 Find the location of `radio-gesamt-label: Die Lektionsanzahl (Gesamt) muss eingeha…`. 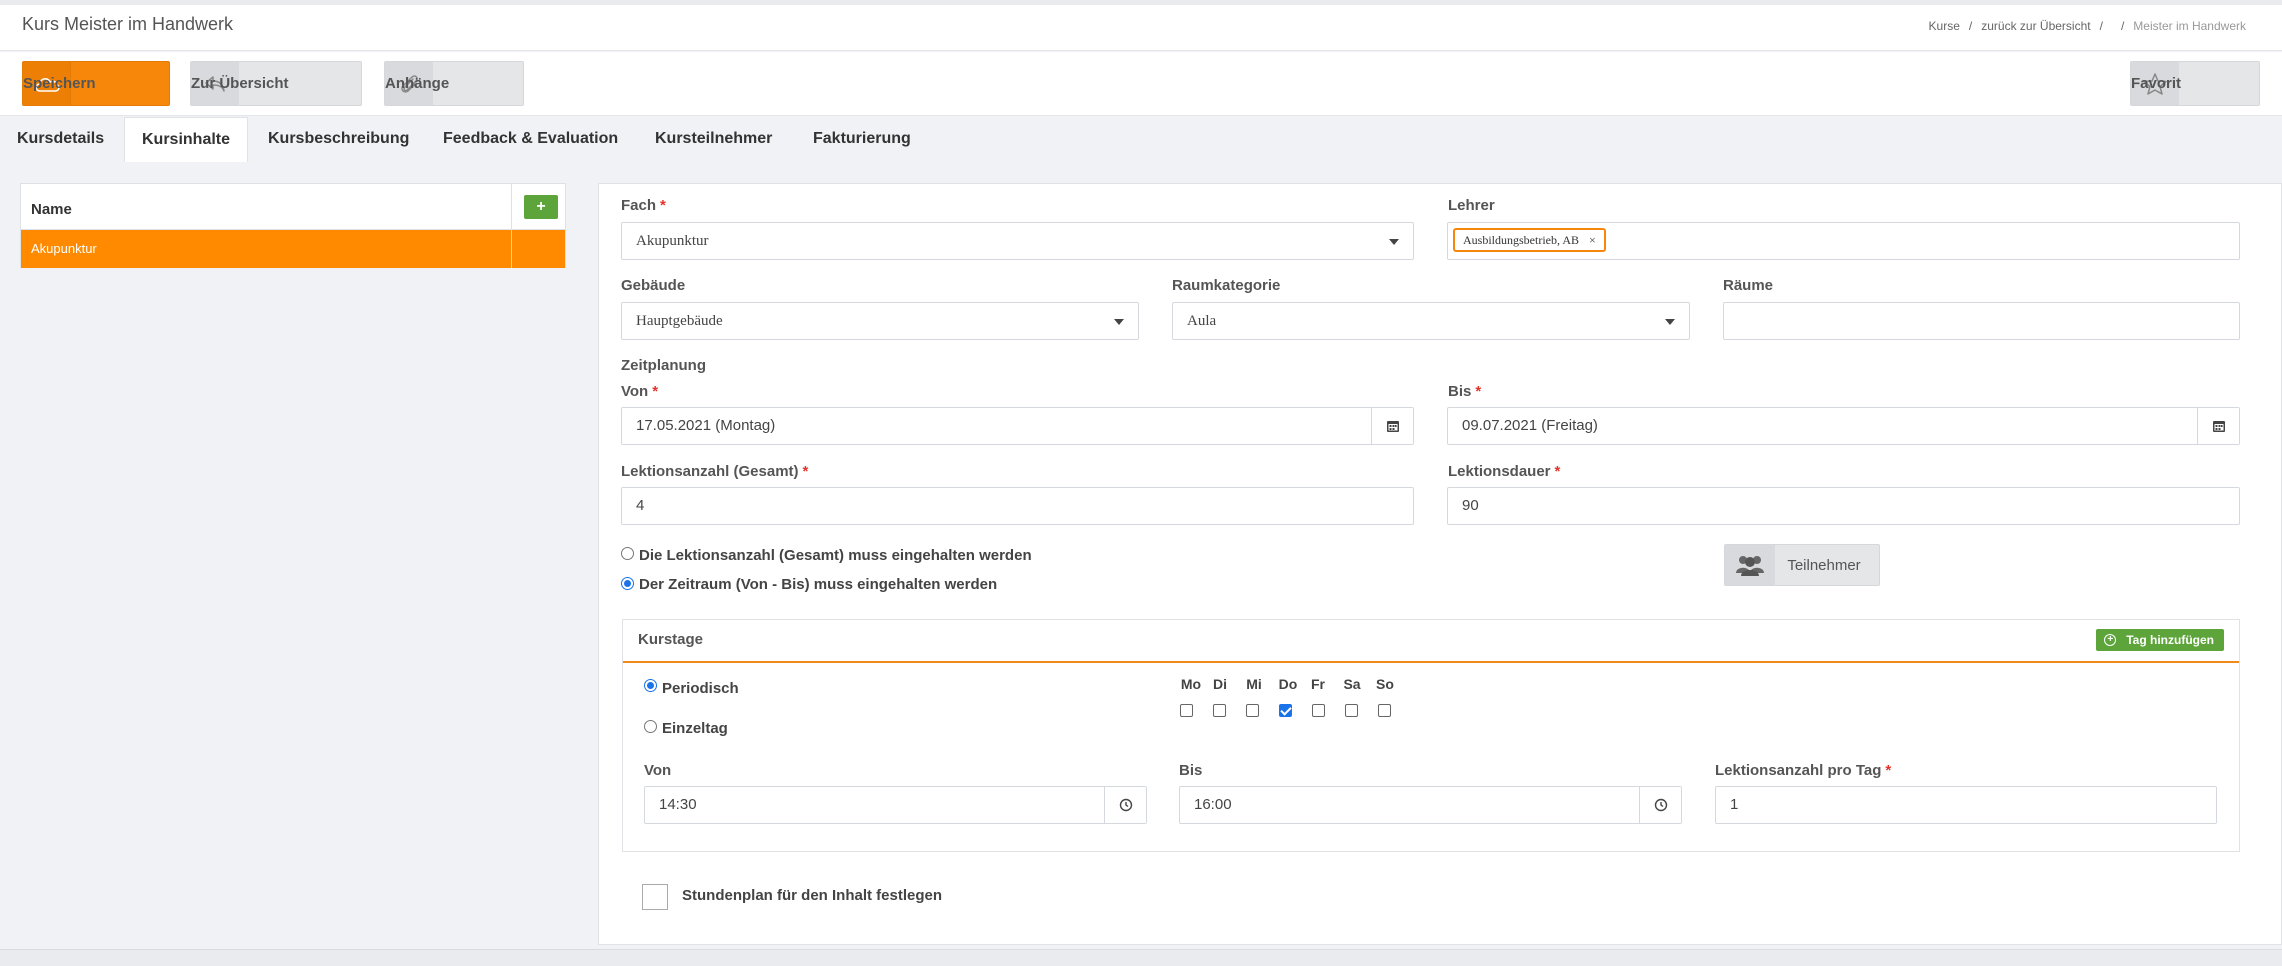

radio-gesamt-label: Die Lektionsanzahl (Gesamt) muss eingeha… is located at coordinates (835, 555).